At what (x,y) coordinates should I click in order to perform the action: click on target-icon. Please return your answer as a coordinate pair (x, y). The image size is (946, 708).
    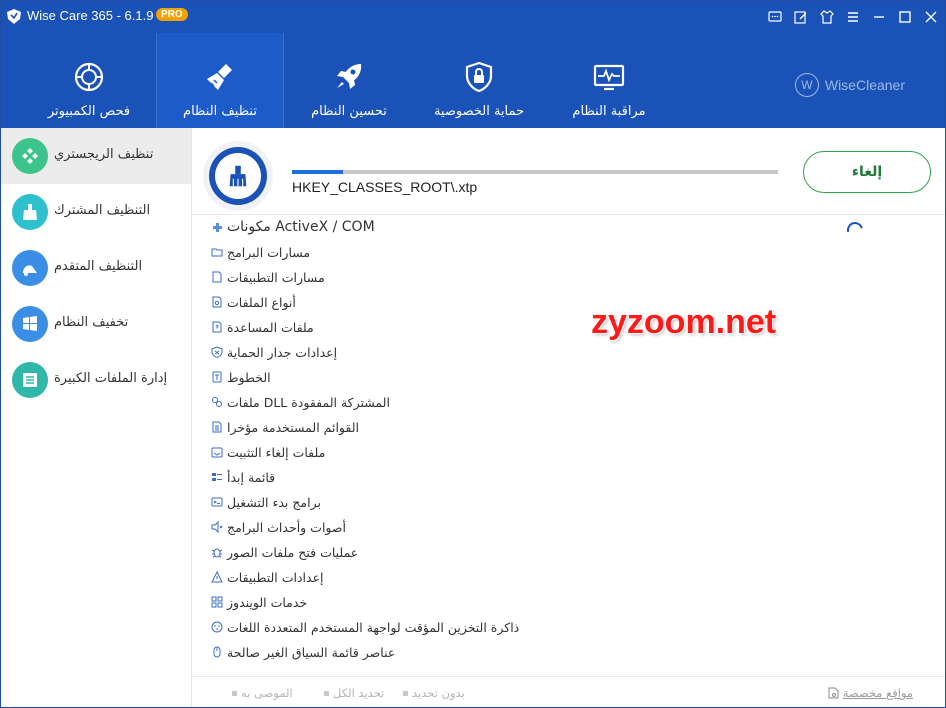
    Looking at the image, I should click on (89, 77).